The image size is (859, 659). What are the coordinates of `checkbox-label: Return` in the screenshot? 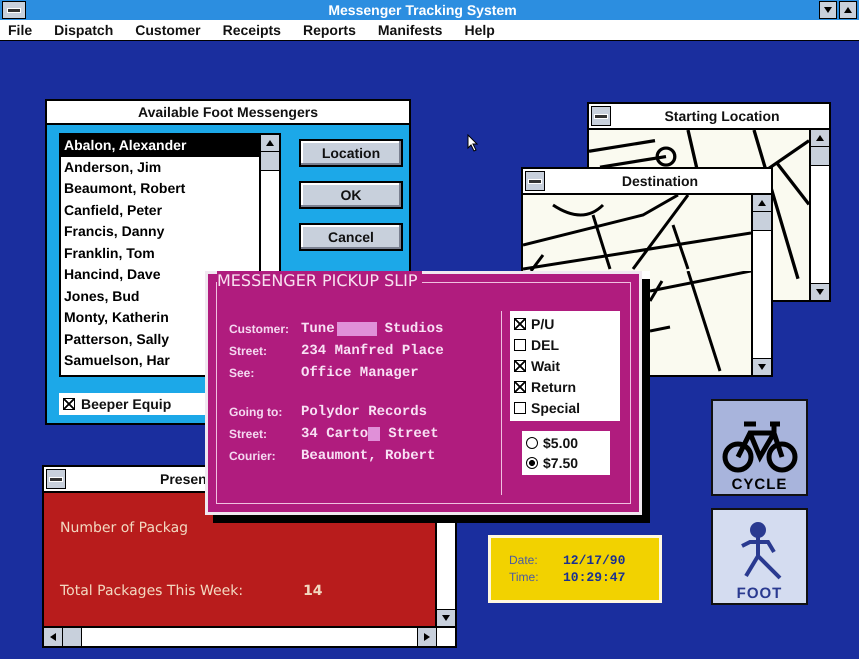 It's located at (553, 387).